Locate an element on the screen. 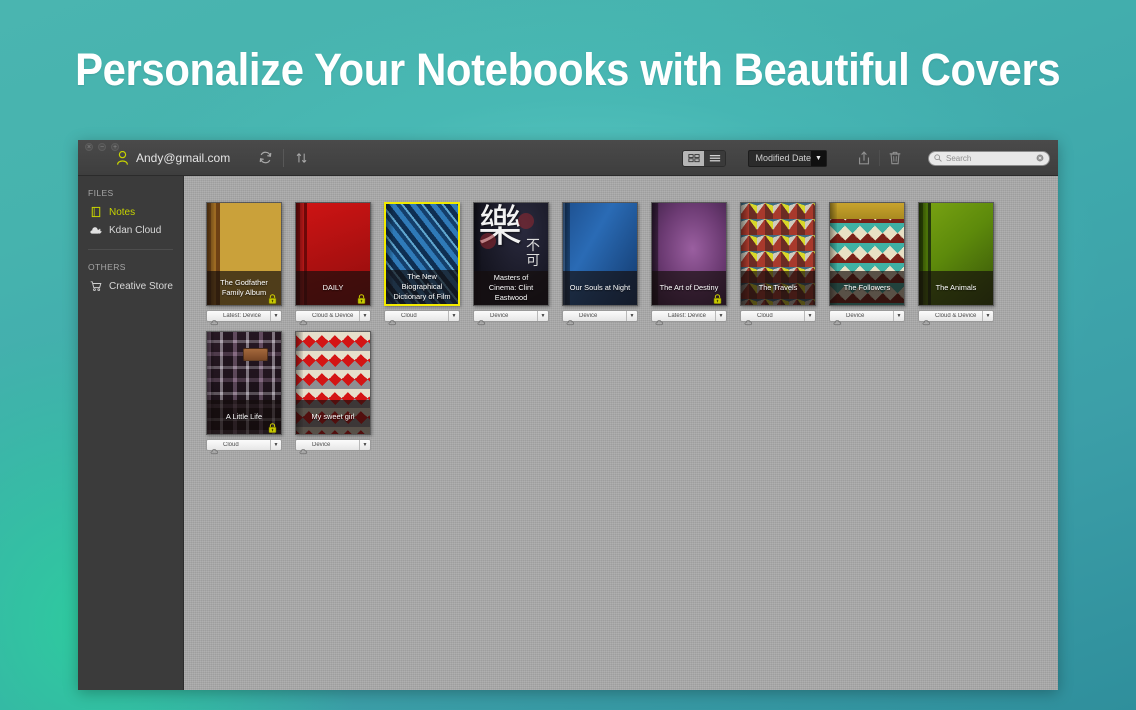  notebook-title: A Little Life is located at coordinates (244, 416).